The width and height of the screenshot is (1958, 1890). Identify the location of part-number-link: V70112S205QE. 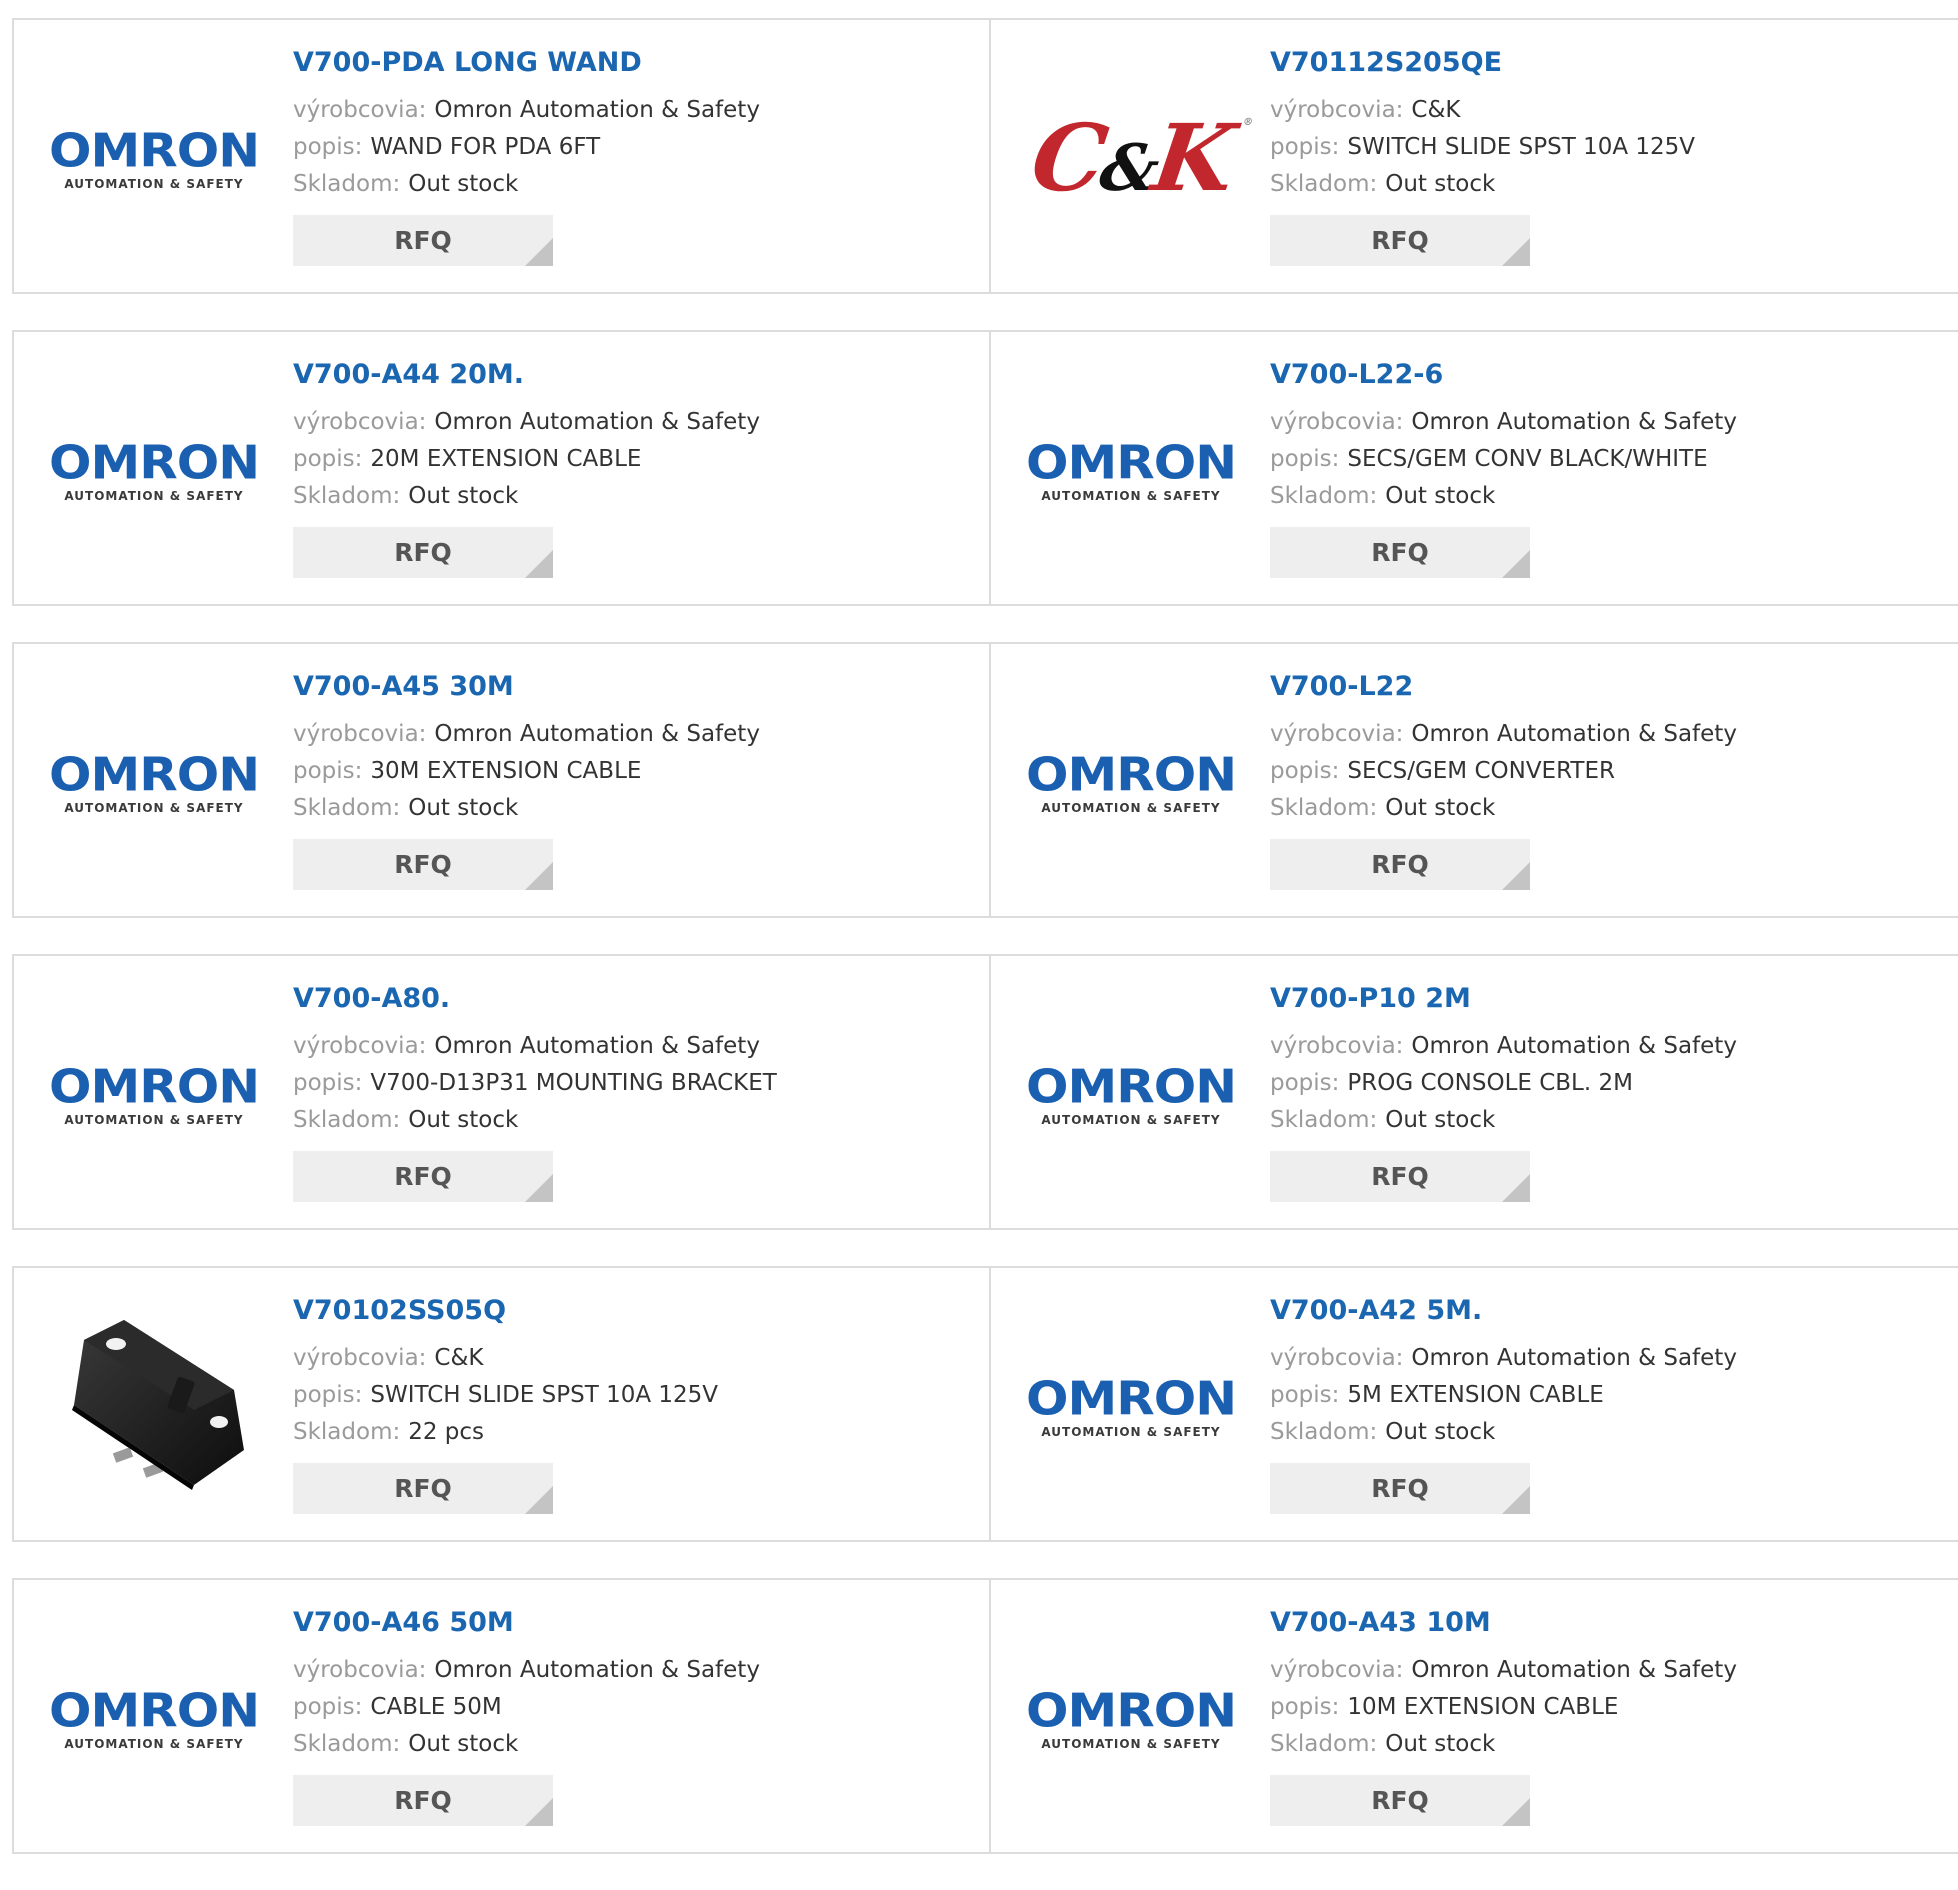
(1482, 63).